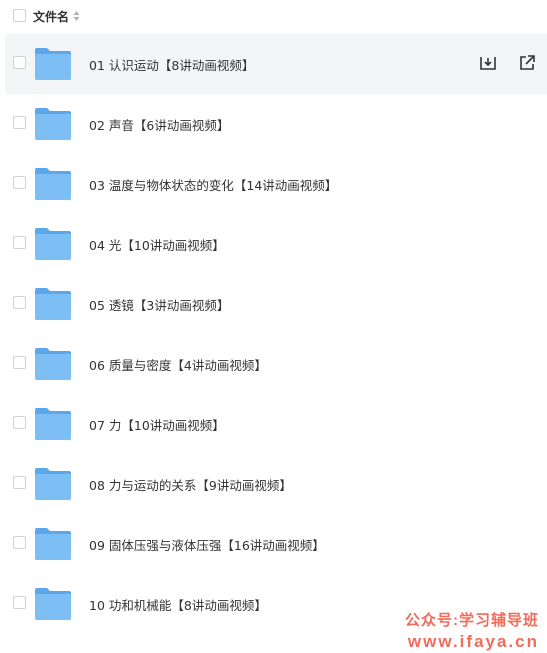 The height and width of the screenshot is (653, 547). What do you see at coordinates (159, 124) in the screenshot?
I see `file-name: 02 声音【6讲动画视频】` at bounding box center [159, 124].